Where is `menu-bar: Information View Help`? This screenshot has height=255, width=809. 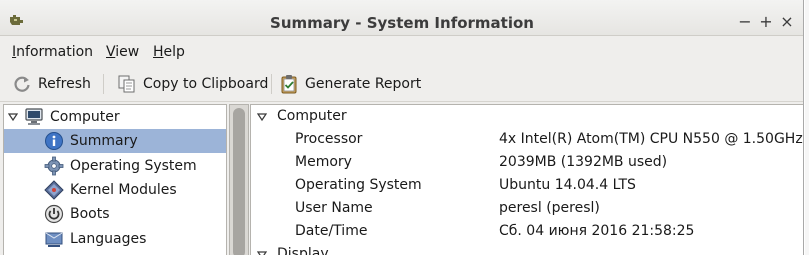
menu-bar: Information View Help is located at coordinates (401, 51).